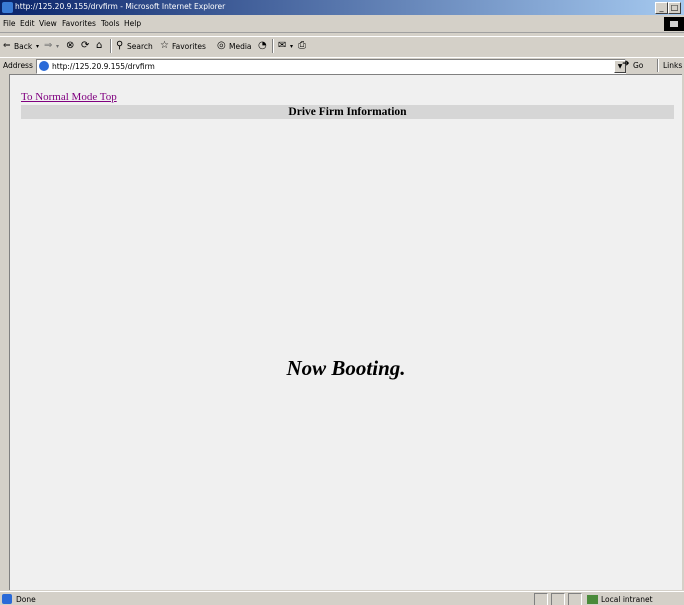 This screenshot has height=605, width=684. I want to click on status-bar: Done Local intranet, so click(342, 598).